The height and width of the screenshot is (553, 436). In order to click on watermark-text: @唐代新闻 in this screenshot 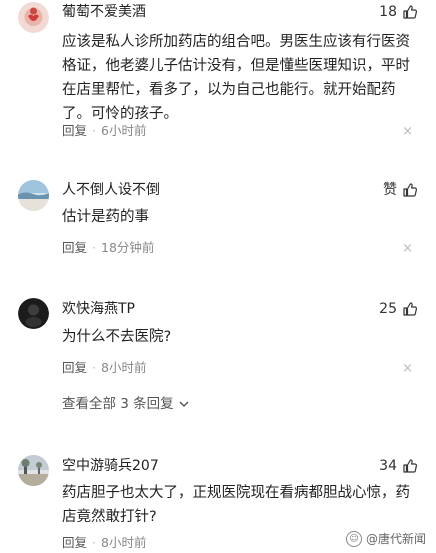, I will do `click(395, 539)`.